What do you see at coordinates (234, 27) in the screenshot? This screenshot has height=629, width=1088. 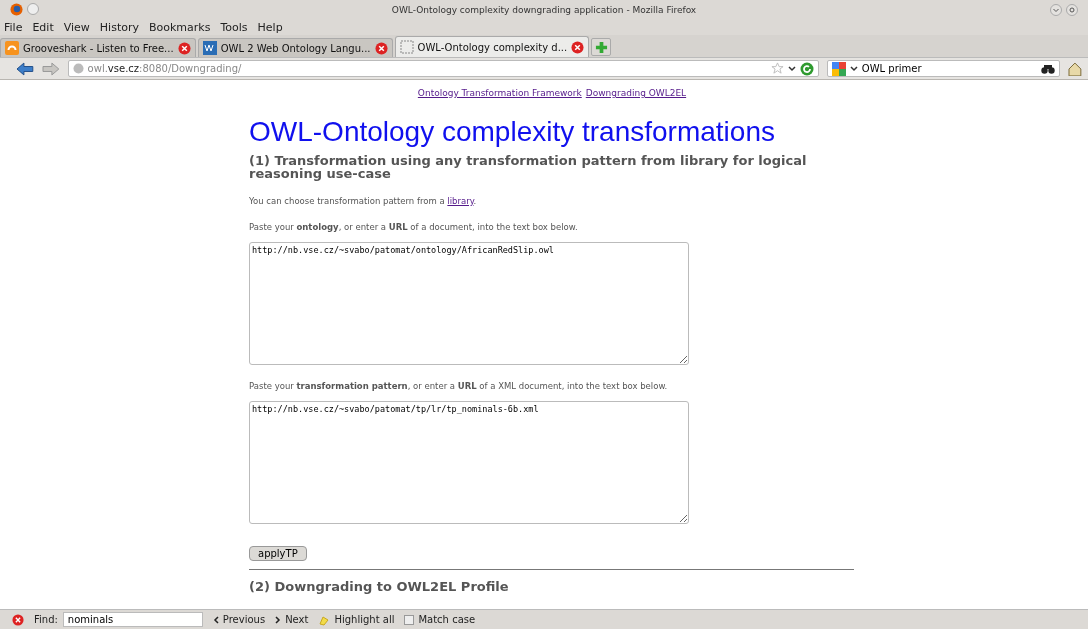 I see `menu-item: Tools` at bounding box center [234, 27].